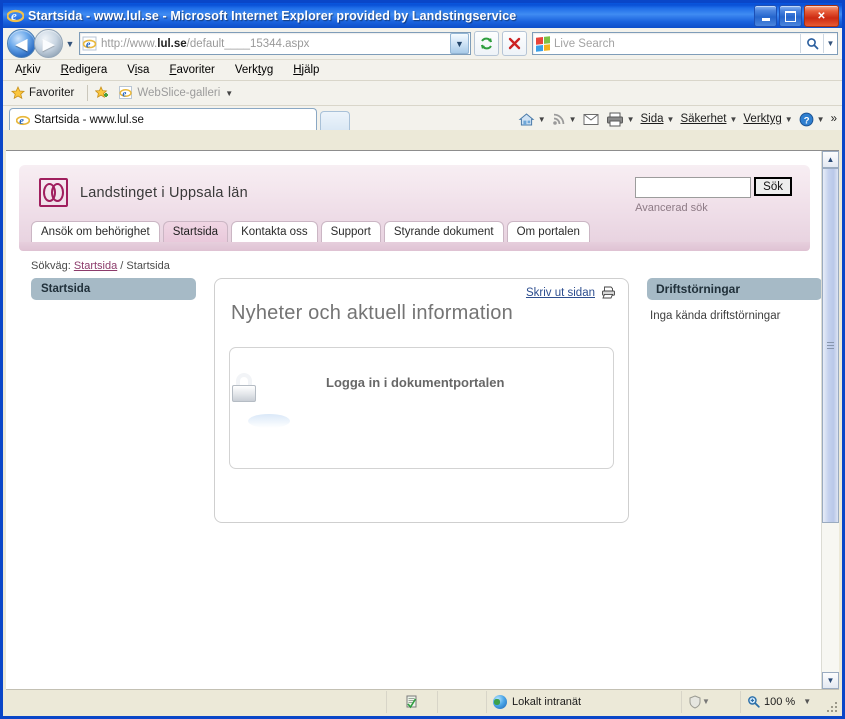 This screenshot has height=719, width=845. What do you see at coordinates (830, 43) in the screenshot?
I see `search-provider-dropdown-icon: ▼` at bounding box center [830, 43].